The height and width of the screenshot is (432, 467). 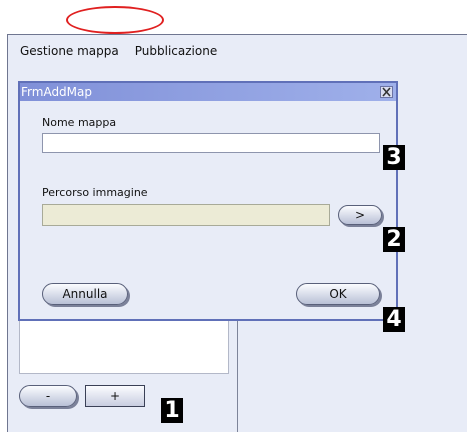 I want to click on add-button: +, so click(x=115, y=396).